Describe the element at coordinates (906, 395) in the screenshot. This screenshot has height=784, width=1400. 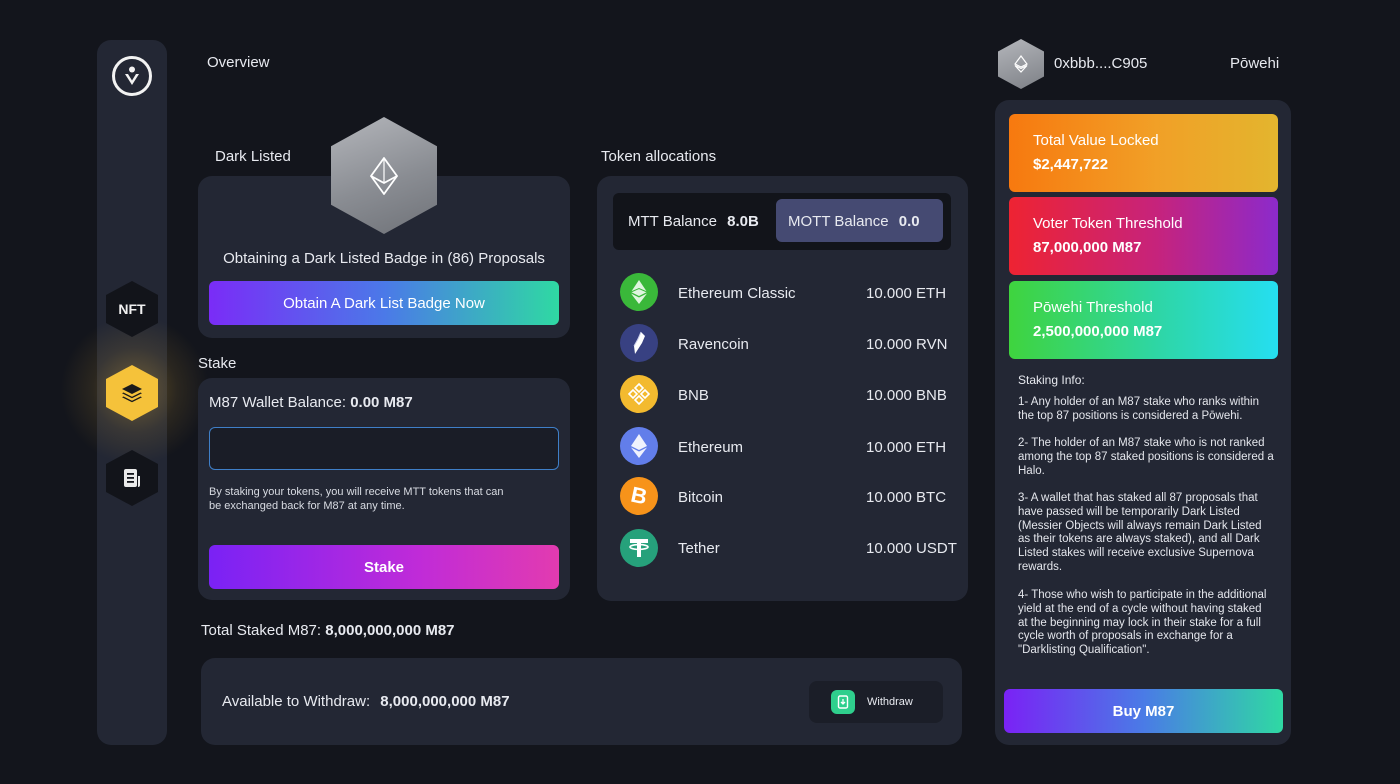
I see `token-amount: 10.000 BNB` at that location.